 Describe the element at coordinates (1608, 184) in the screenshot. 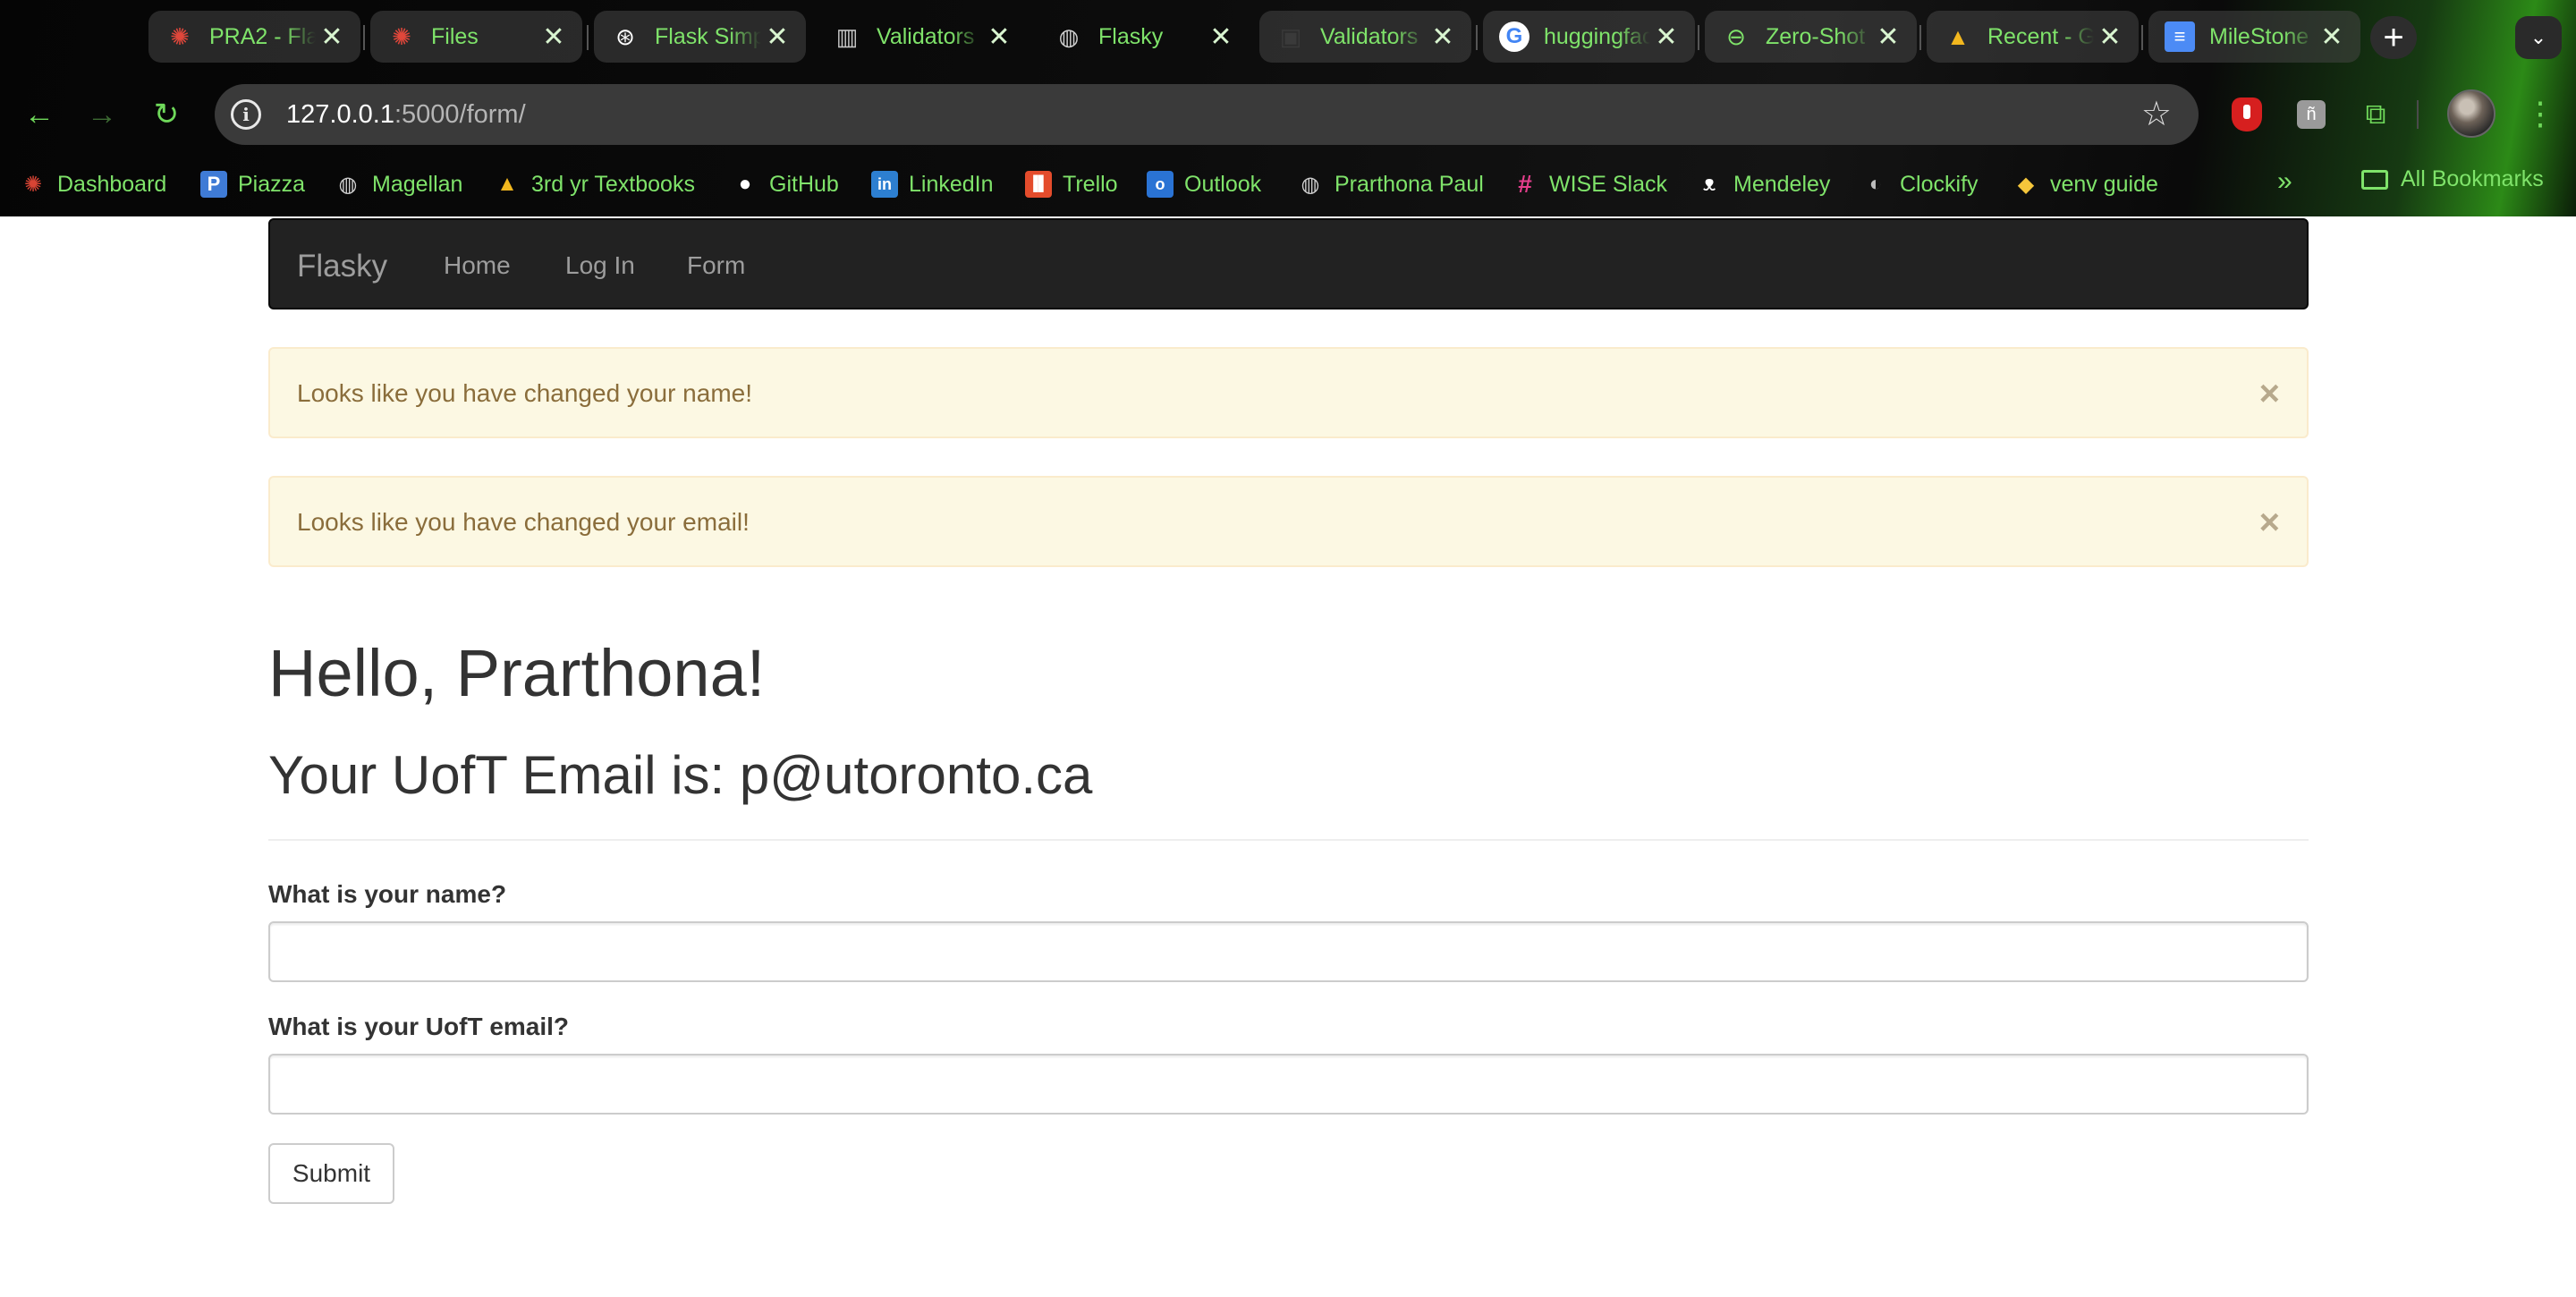

I see `bookmark-label: WISE Slack` at that location.